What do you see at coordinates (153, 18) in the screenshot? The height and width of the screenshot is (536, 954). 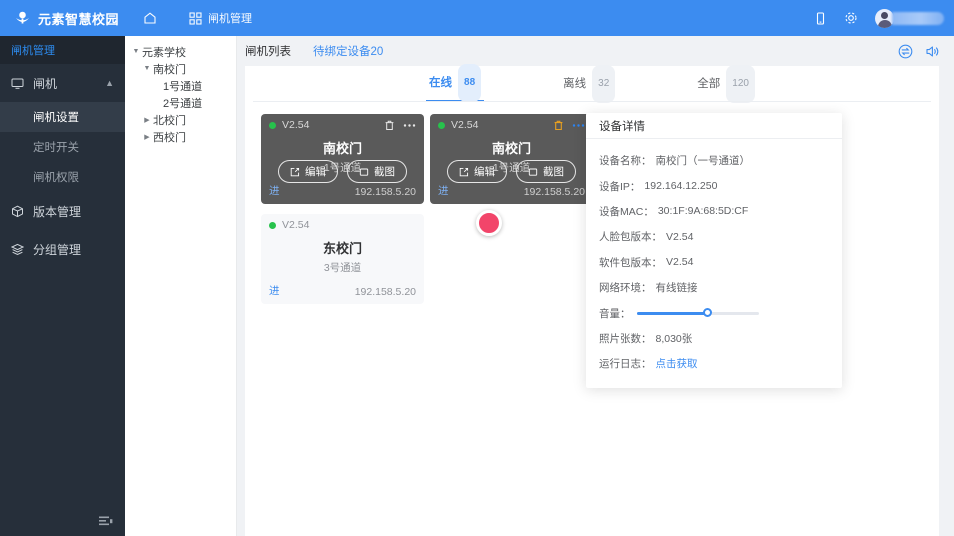 I see `top-nav-home` at bounding box center [153, 18].